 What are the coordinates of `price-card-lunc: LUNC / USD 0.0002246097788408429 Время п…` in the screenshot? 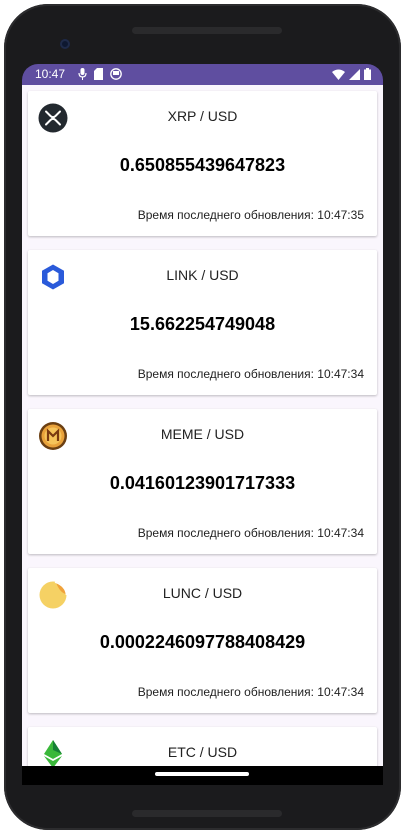 It's located at (202, 640).